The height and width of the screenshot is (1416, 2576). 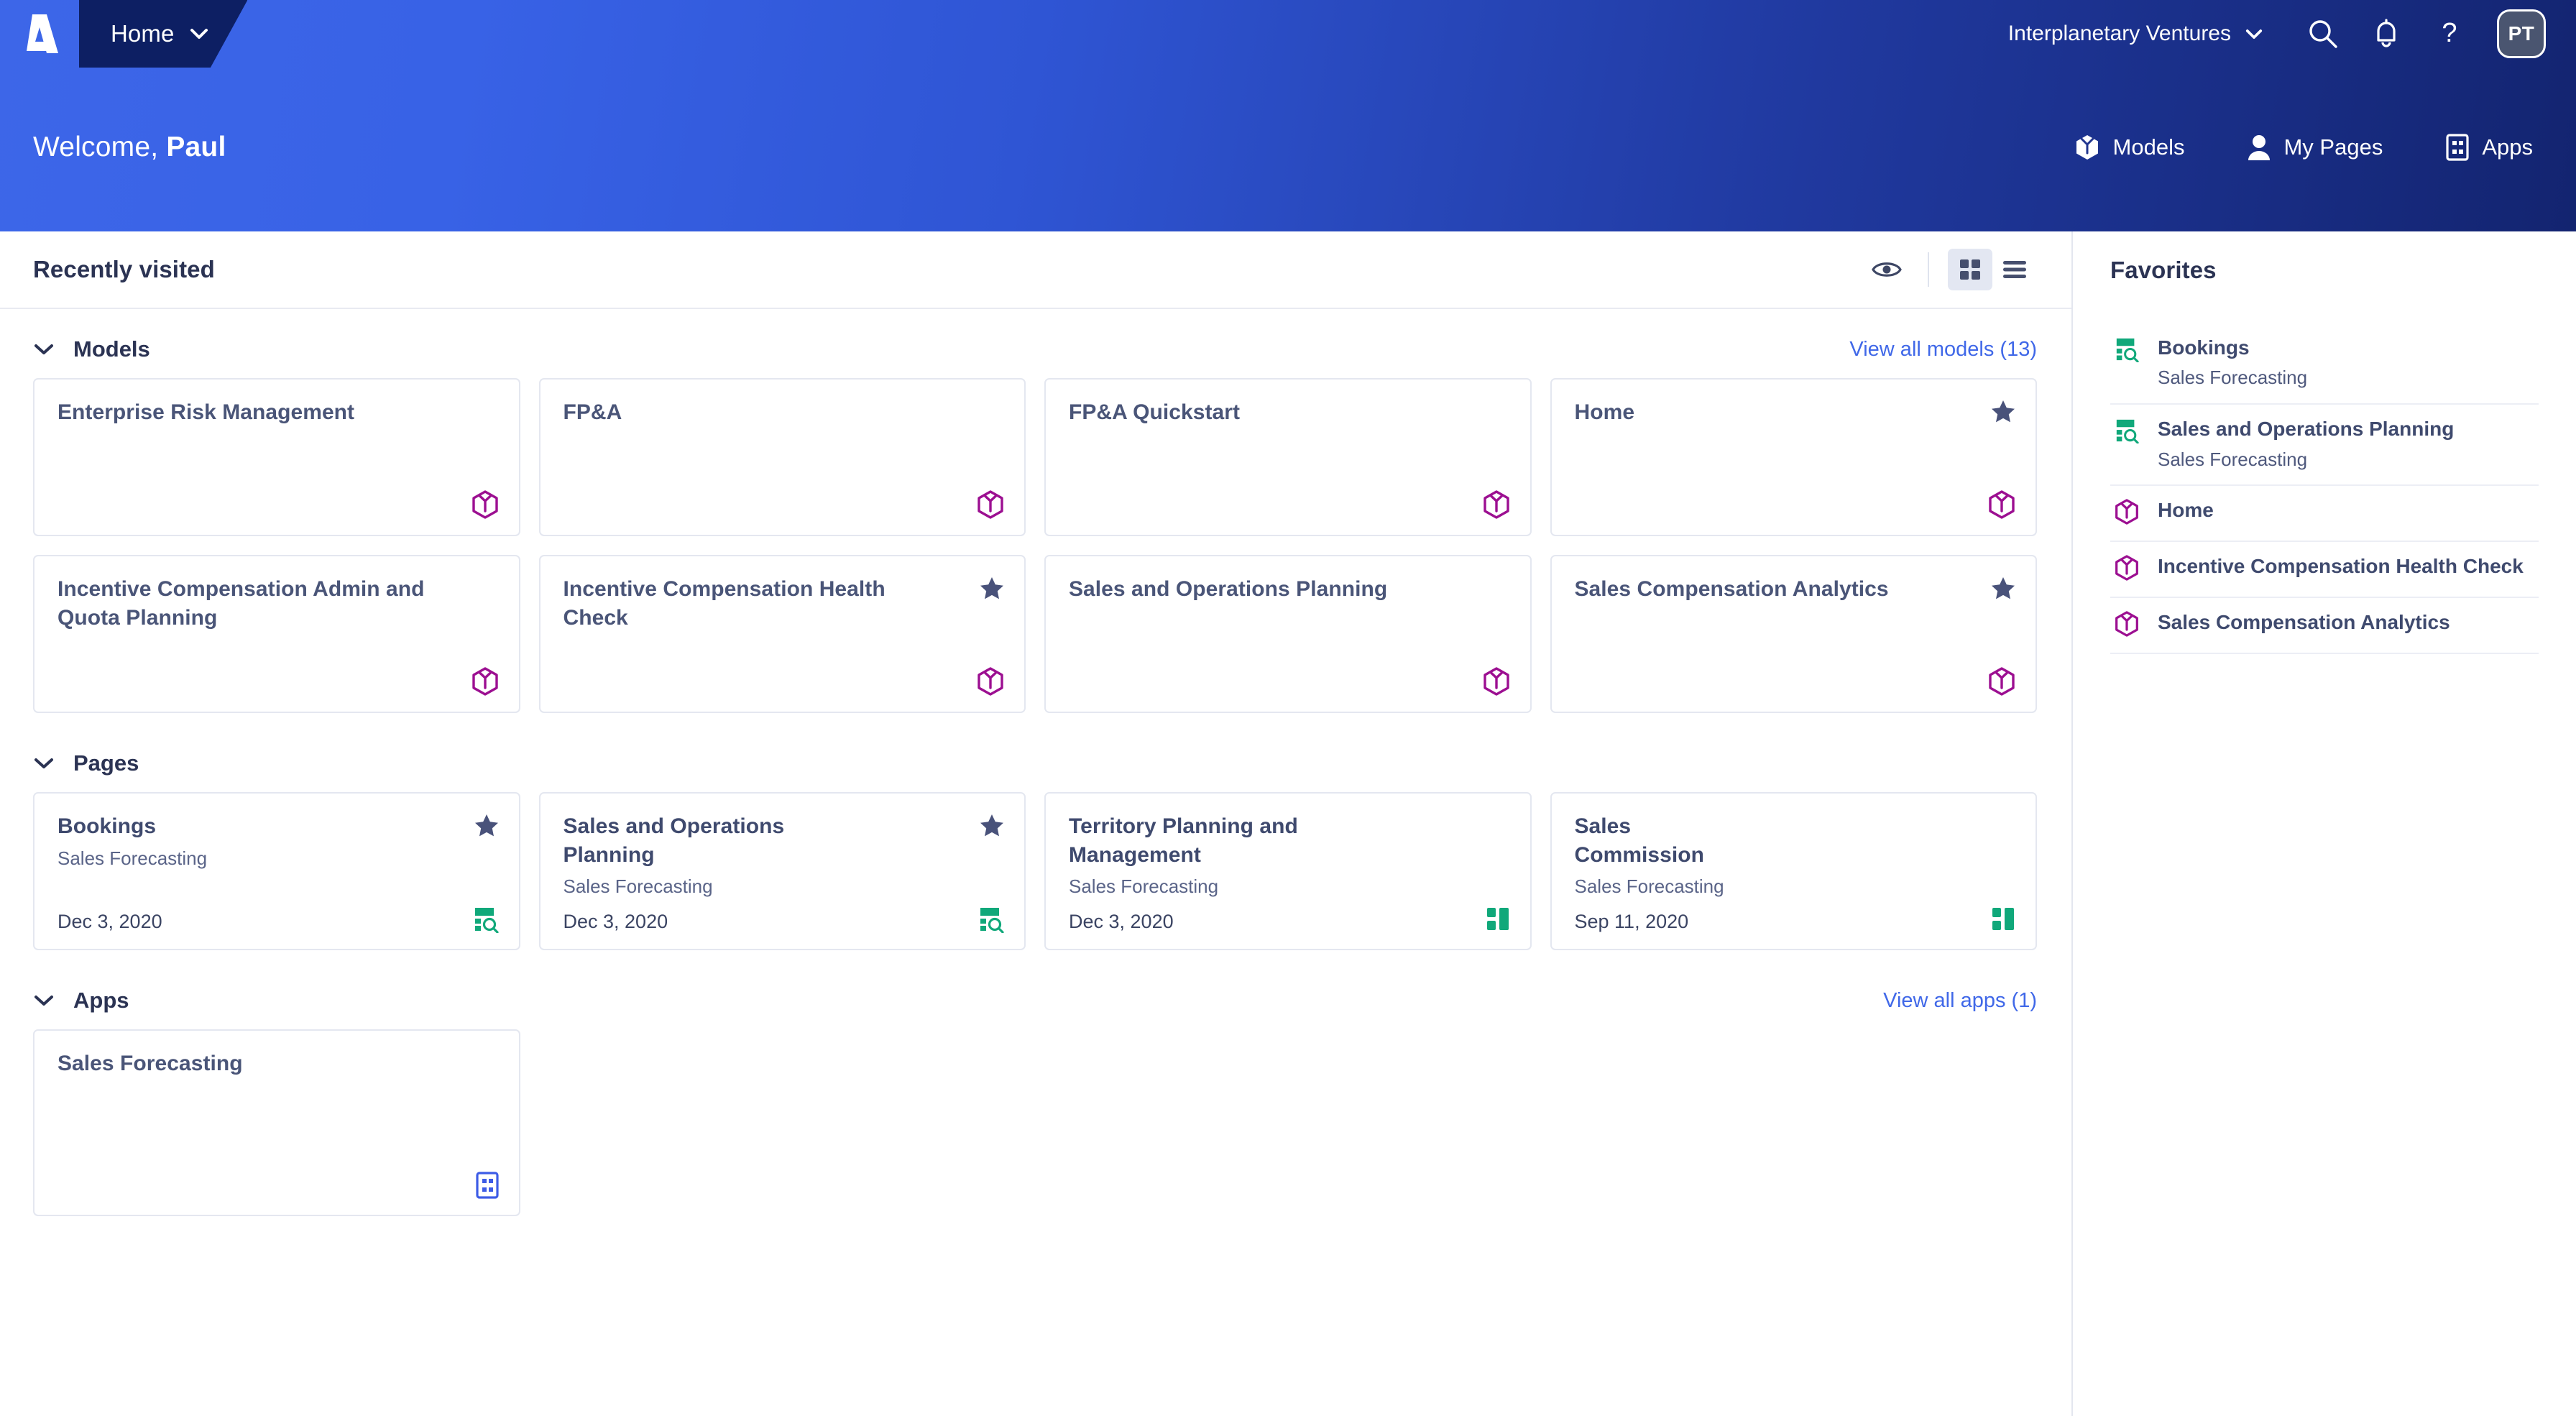 I want to click on list-view-icon, so click(x=2014, y=269).